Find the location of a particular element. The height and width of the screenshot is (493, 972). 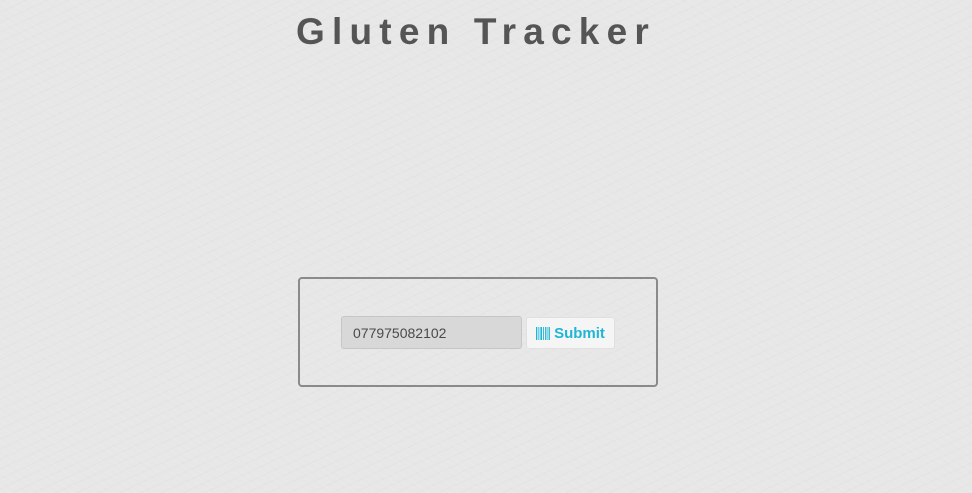

barcode-input is located at coordinates (431, 332).